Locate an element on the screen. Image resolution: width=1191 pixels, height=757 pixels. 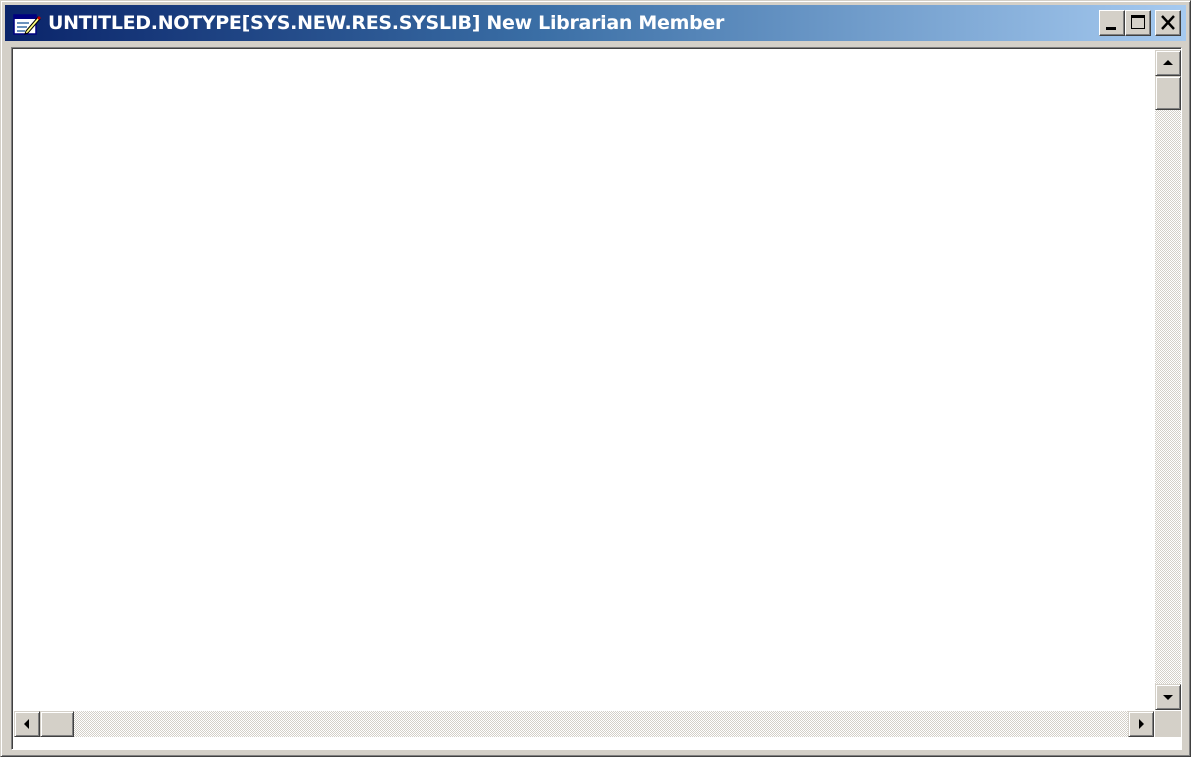
scroll-left-button is located at coordinates (27, 724).